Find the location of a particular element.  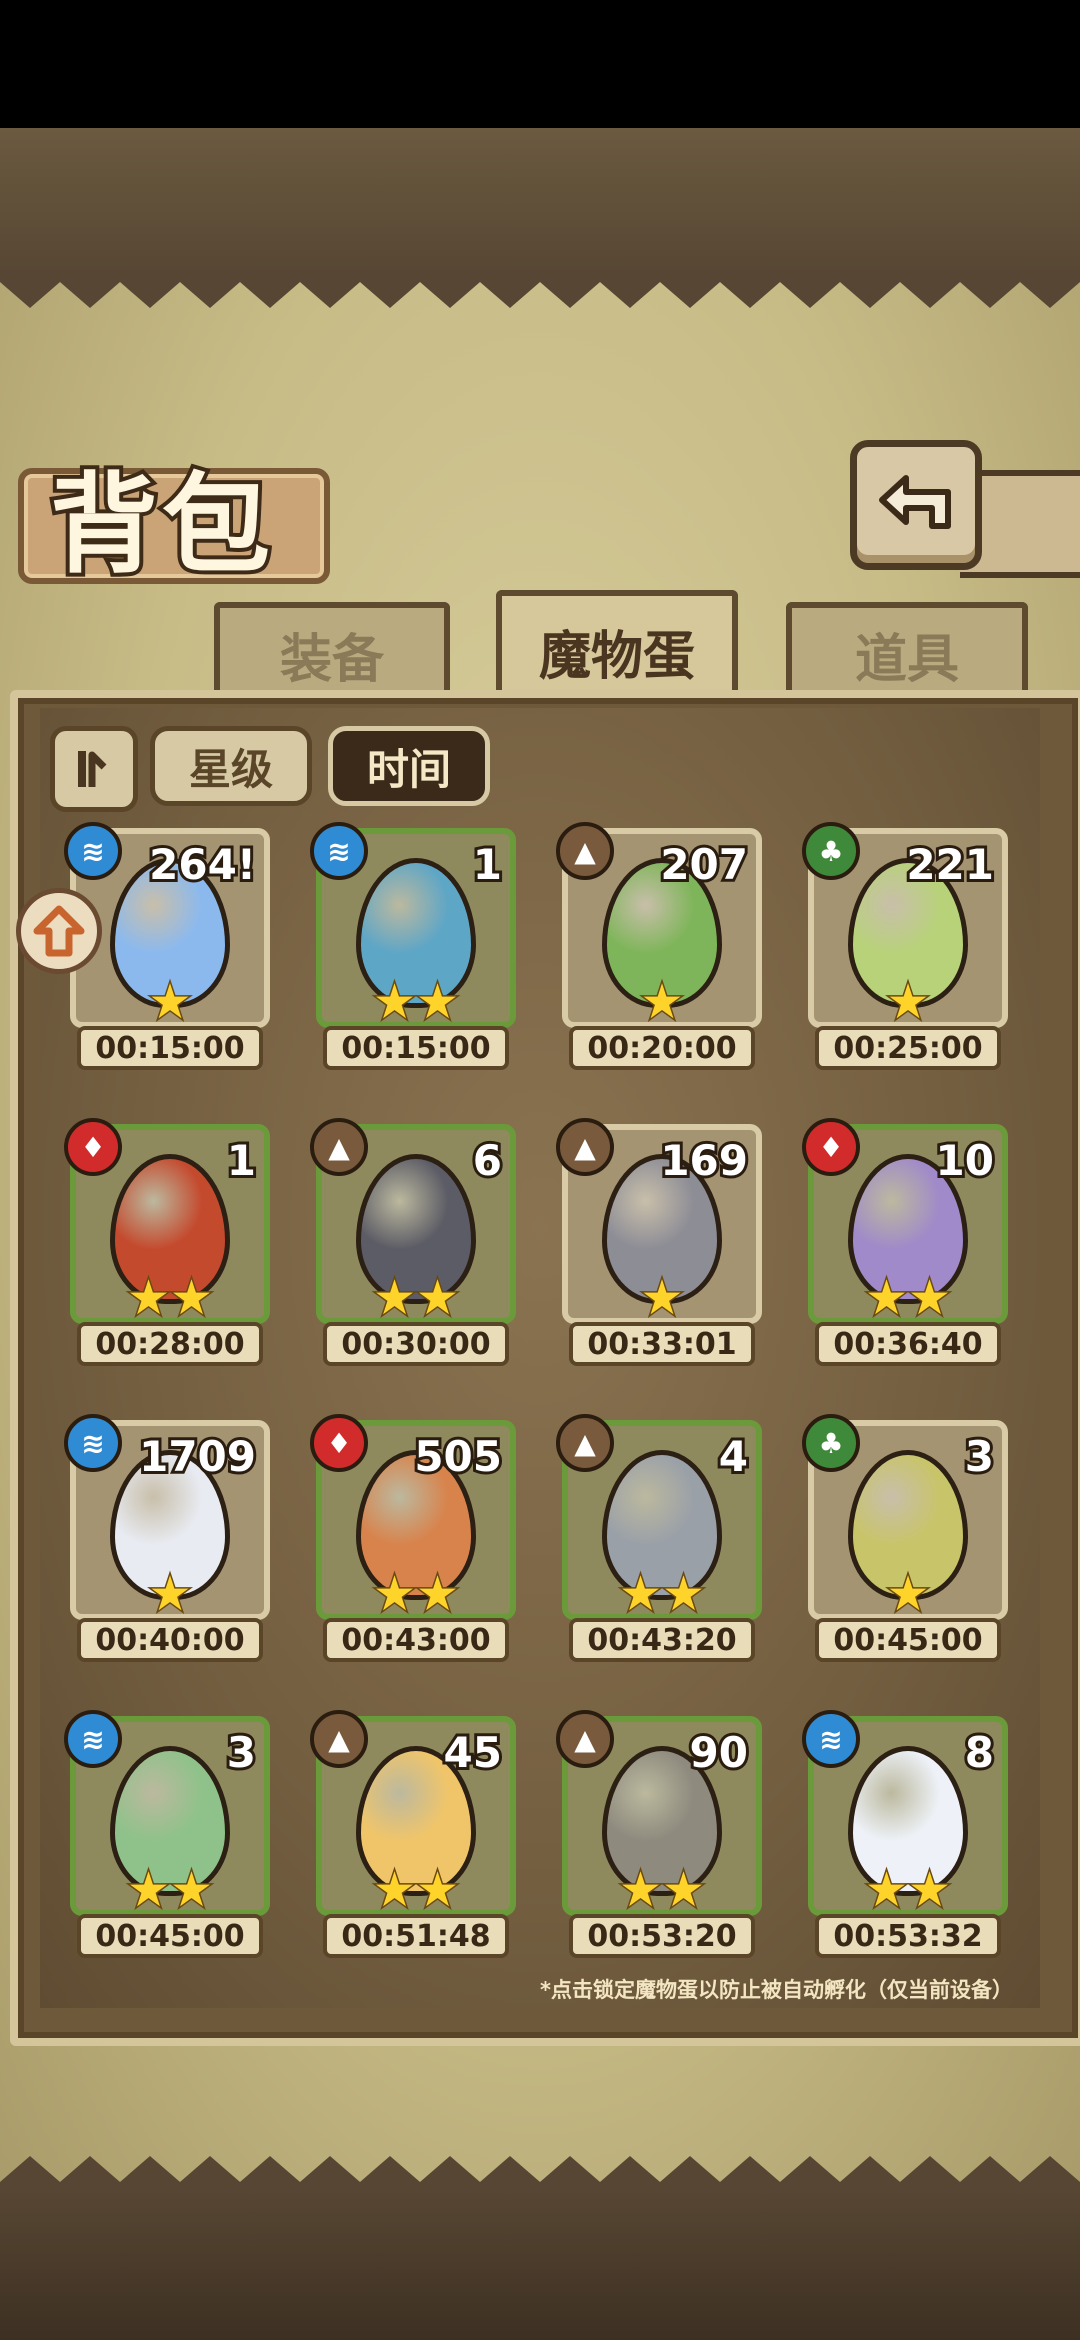

hatch-time: 00:43:20 is located at coordinates (662, 1640).